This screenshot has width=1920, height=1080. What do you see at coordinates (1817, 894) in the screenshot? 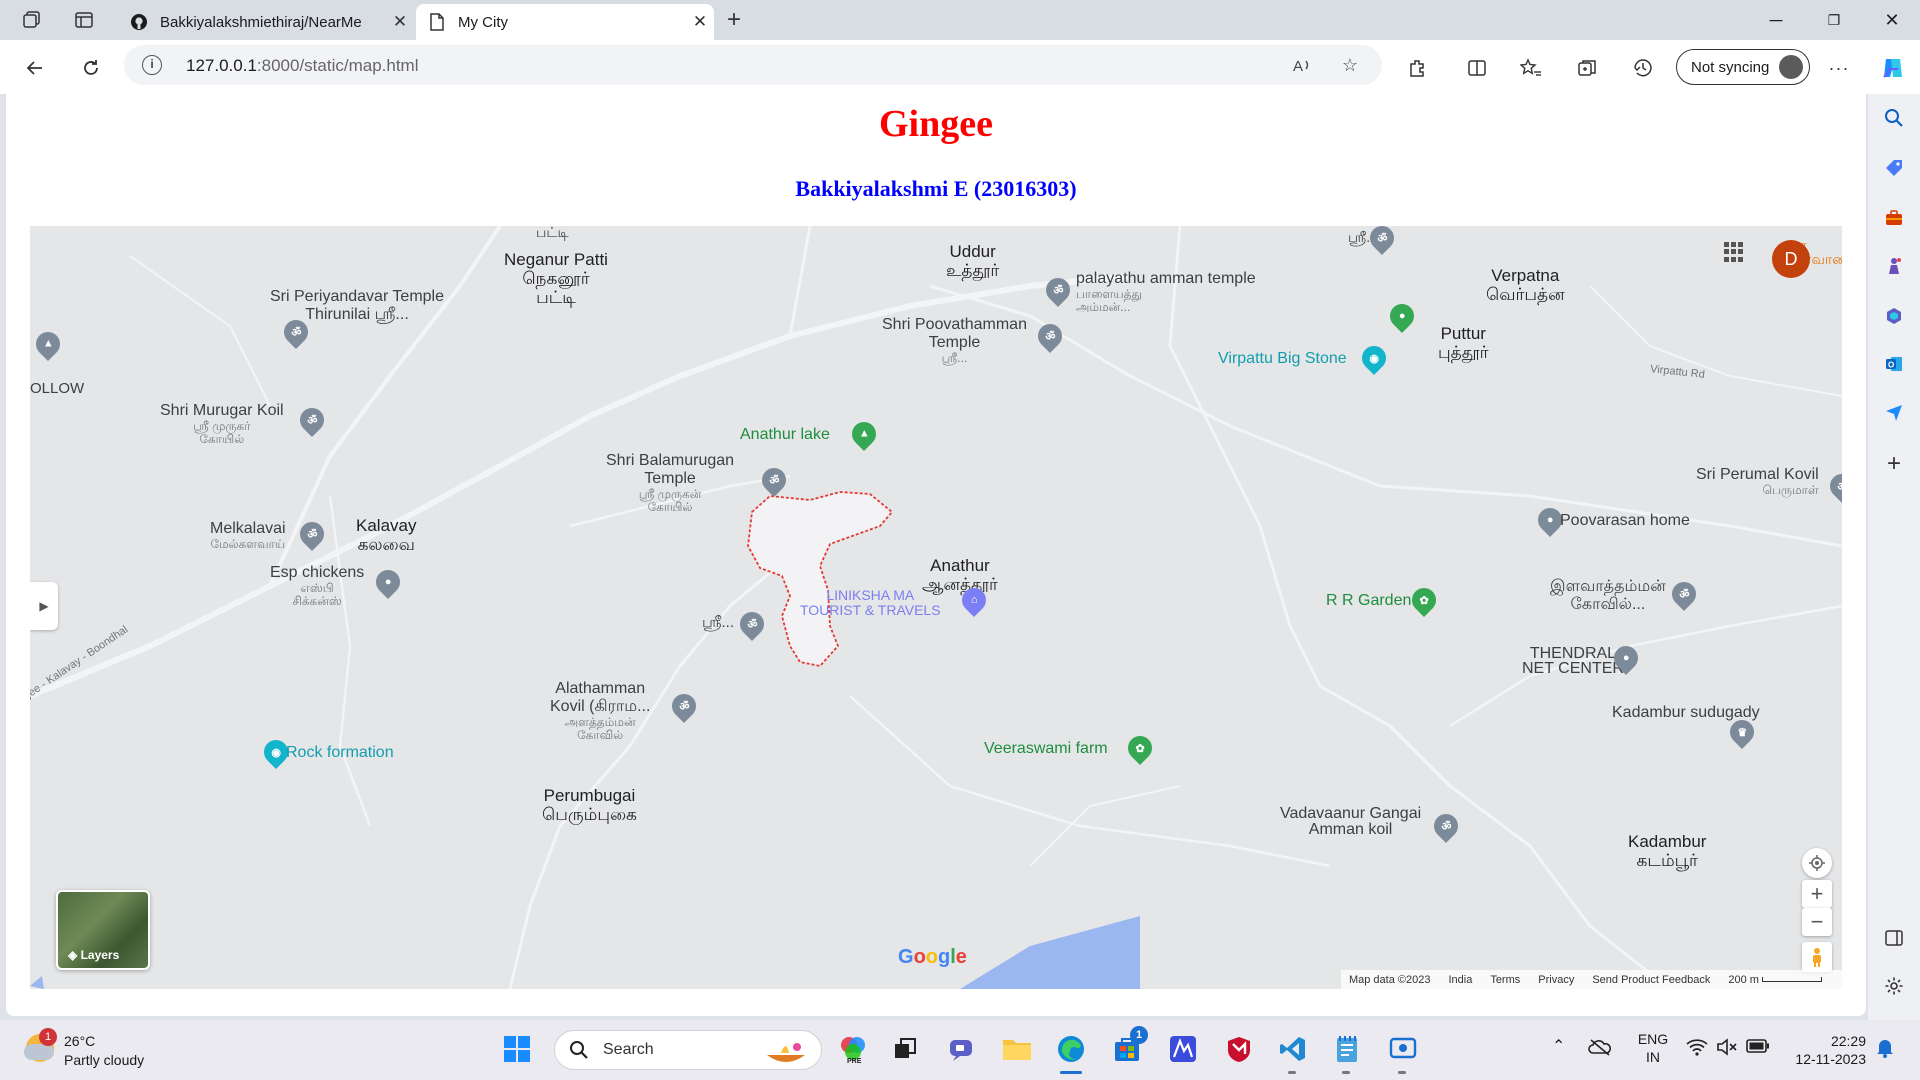
I see `zoom-in-button: +` at bounding box center [1817, 894].